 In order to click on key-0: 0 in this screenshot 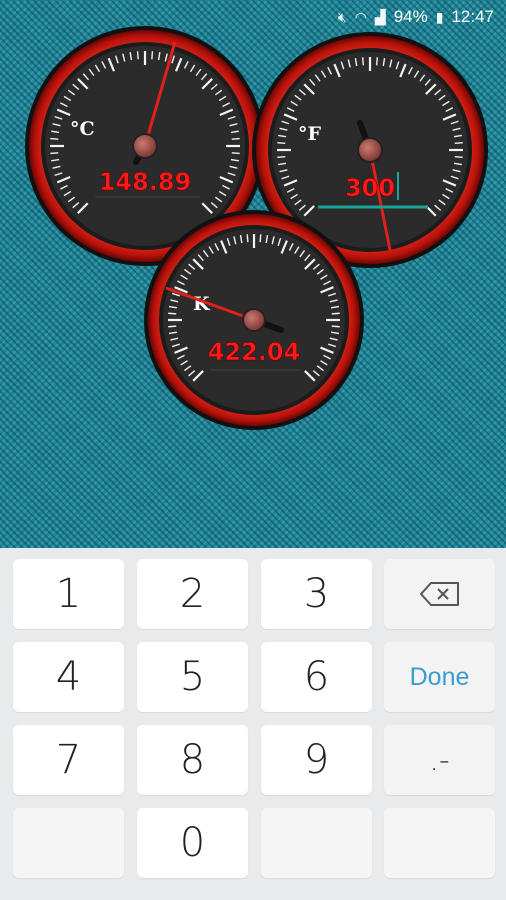, I will do `click(192, 843)`.